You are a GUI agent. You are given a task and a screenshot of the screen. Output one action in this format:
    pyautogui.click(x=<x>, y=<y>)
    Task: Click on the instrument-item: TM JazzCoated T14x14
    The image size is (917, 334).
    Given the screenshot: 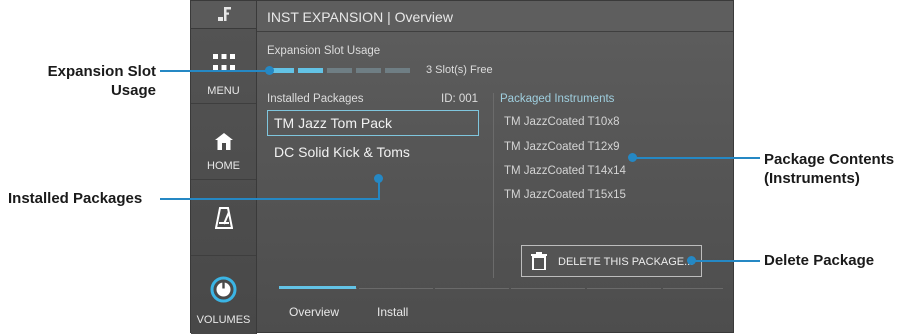 What is the action you would take?
    pyautogui.click(x=565, y=171)
    